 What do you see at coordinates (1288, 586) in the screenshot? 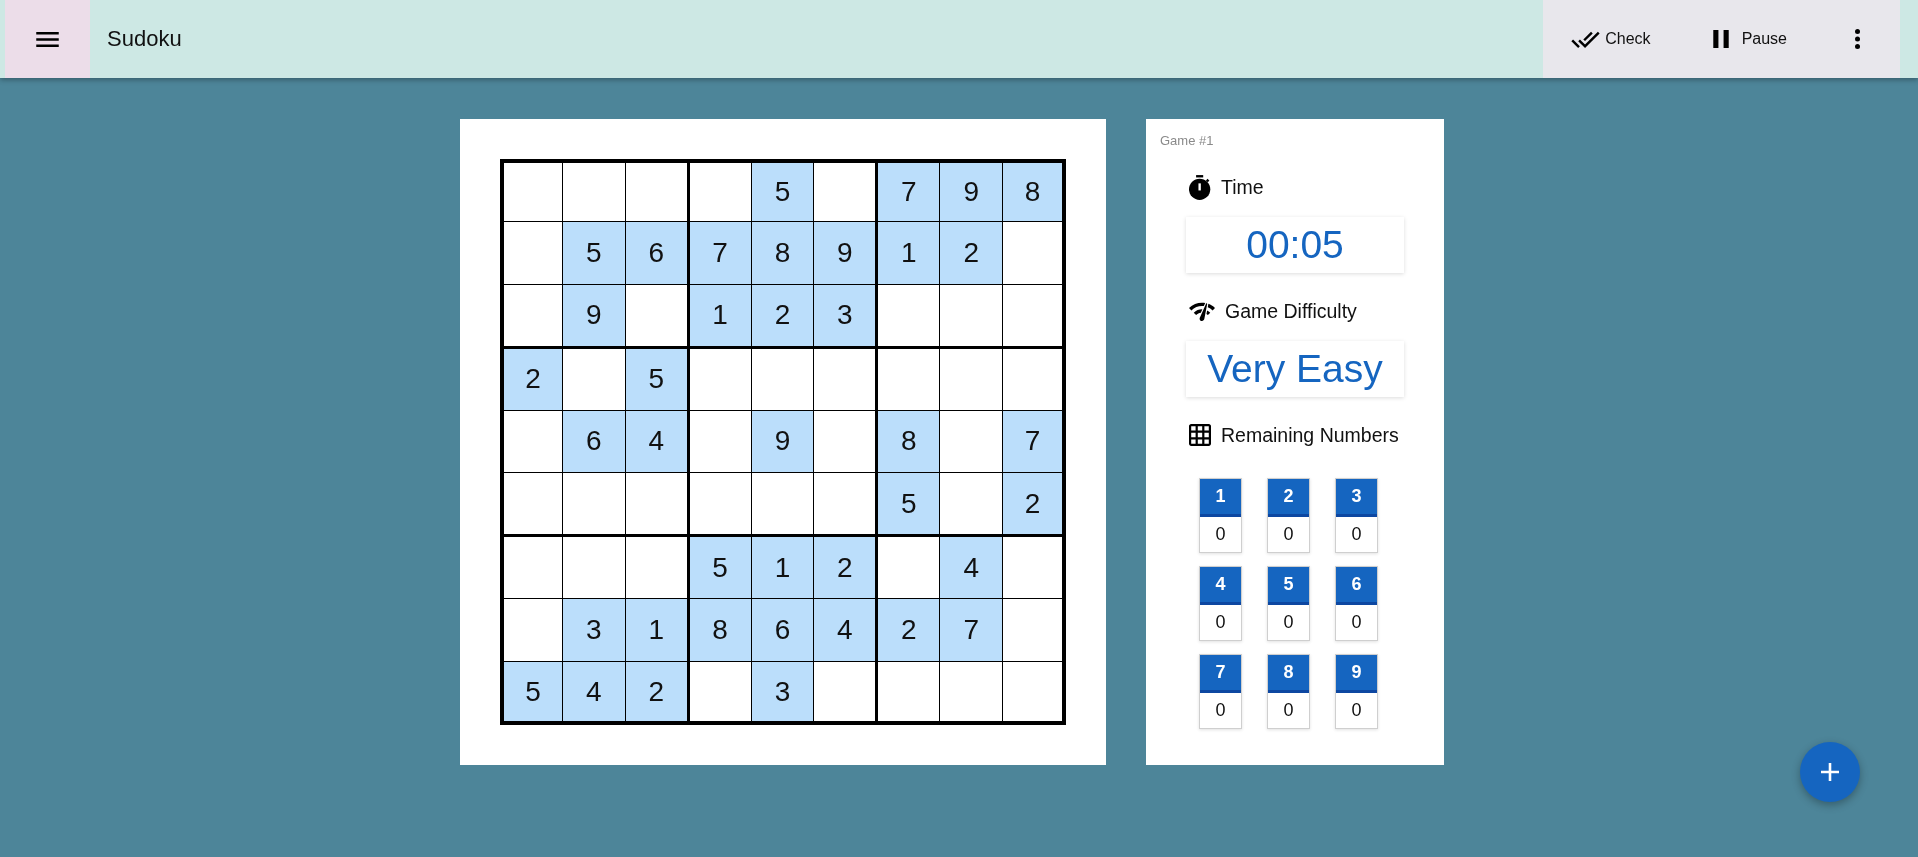
I see `tile-number: 5` at bounding box center [1288, 586].